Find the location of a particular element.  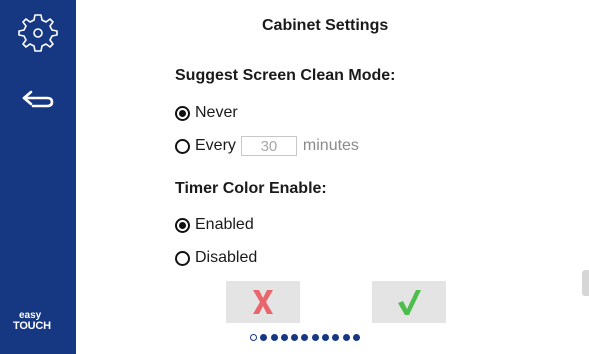

confirm-button is located at coordinates (409, 302).